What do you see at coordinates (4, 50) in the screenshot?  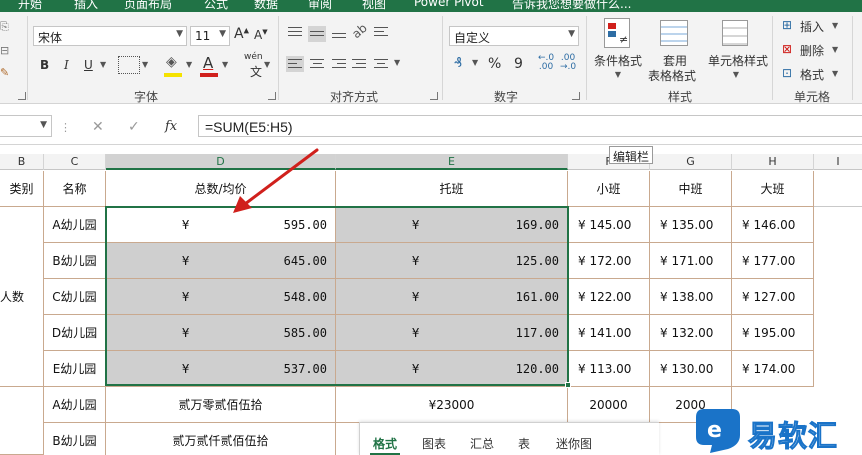 I see `paste-icon: ⊟` at bounding box center [4, 50].